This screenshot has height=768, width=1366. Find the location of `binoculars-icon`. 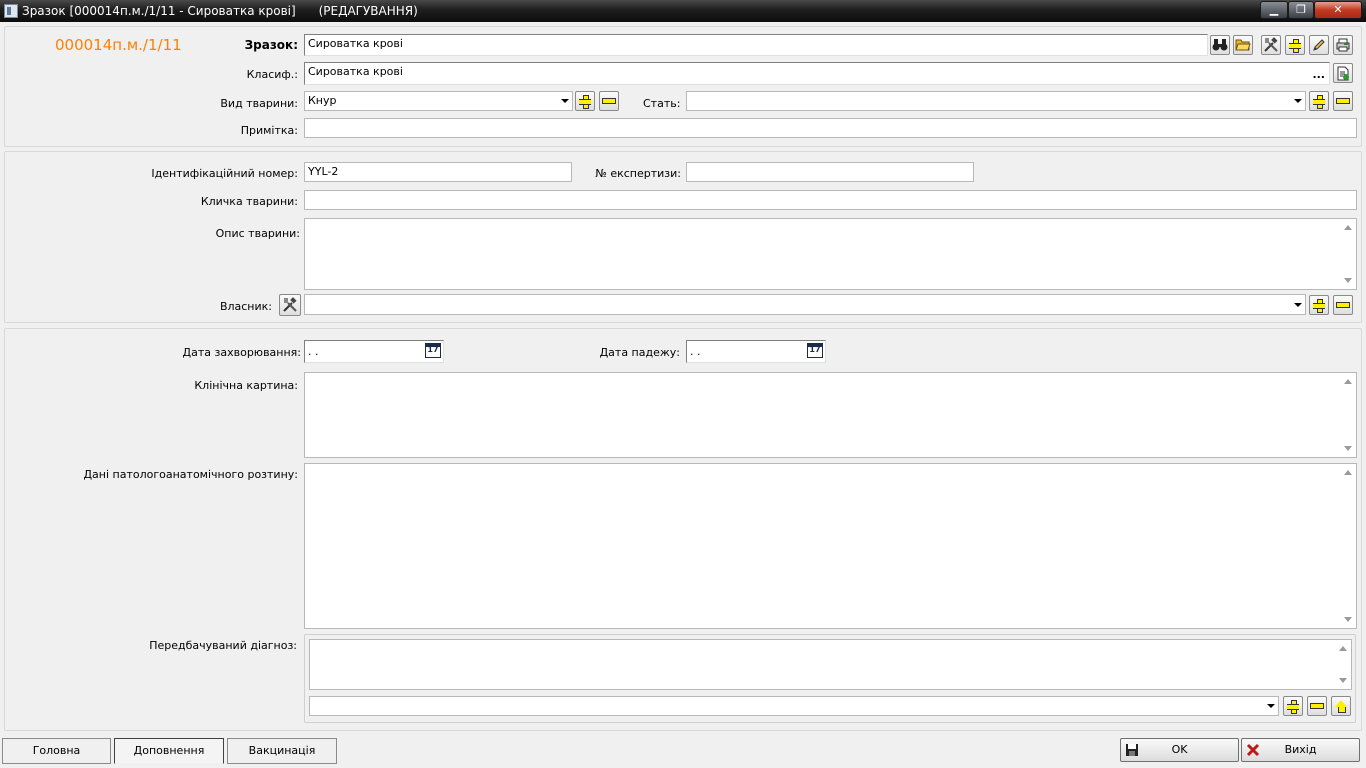

binoculars-icon is located at coordinates (1220, 45).